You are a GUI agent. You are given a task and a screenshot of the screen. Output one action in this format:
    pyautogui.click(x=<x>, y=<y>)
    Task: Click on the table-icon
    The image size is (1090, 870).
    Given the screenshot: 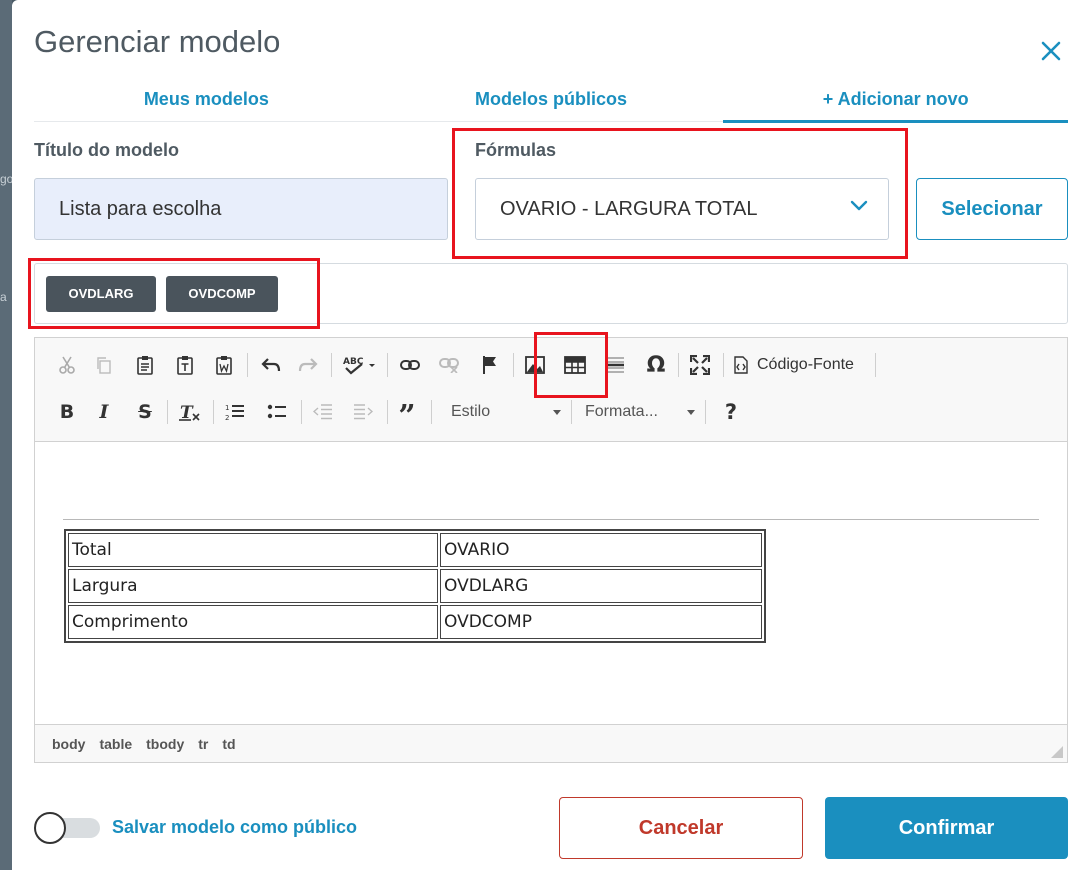 What is the action you would take?
    pyautogui.click(x=575, y=365)
    